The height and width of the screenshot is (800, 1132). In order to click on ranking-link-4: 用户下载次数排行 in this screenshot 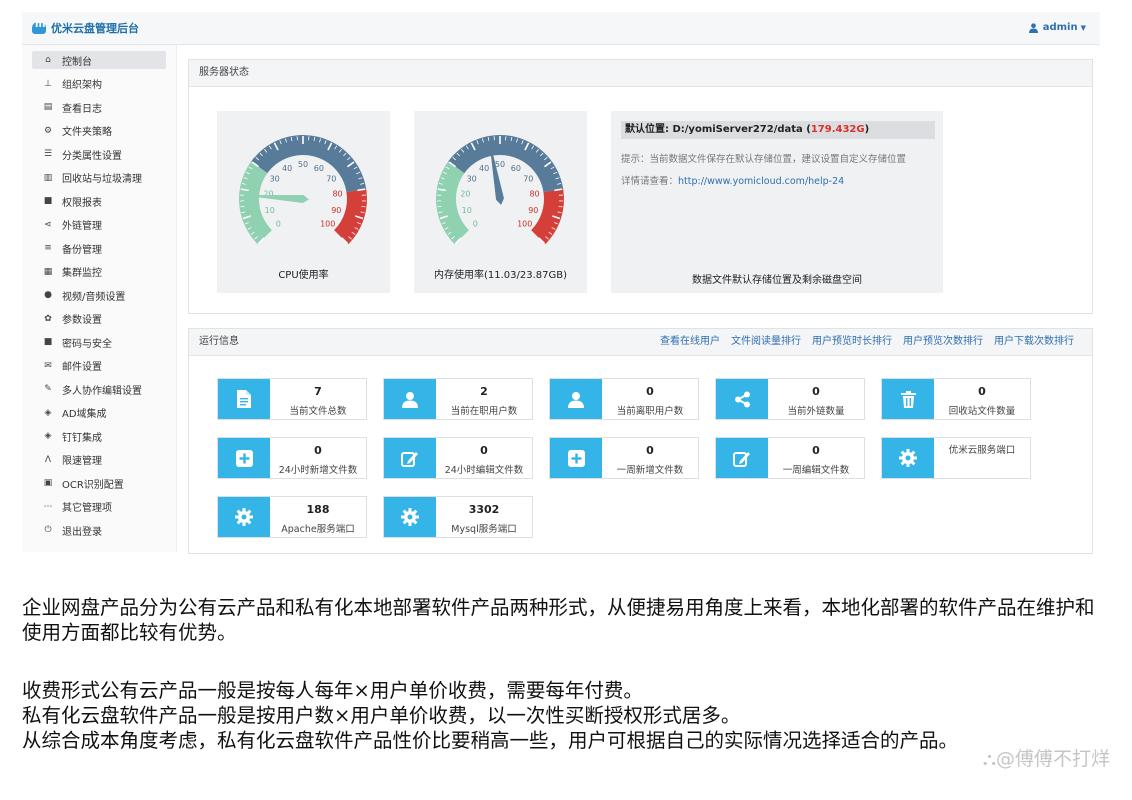, I will do `click(1034, 342)`.